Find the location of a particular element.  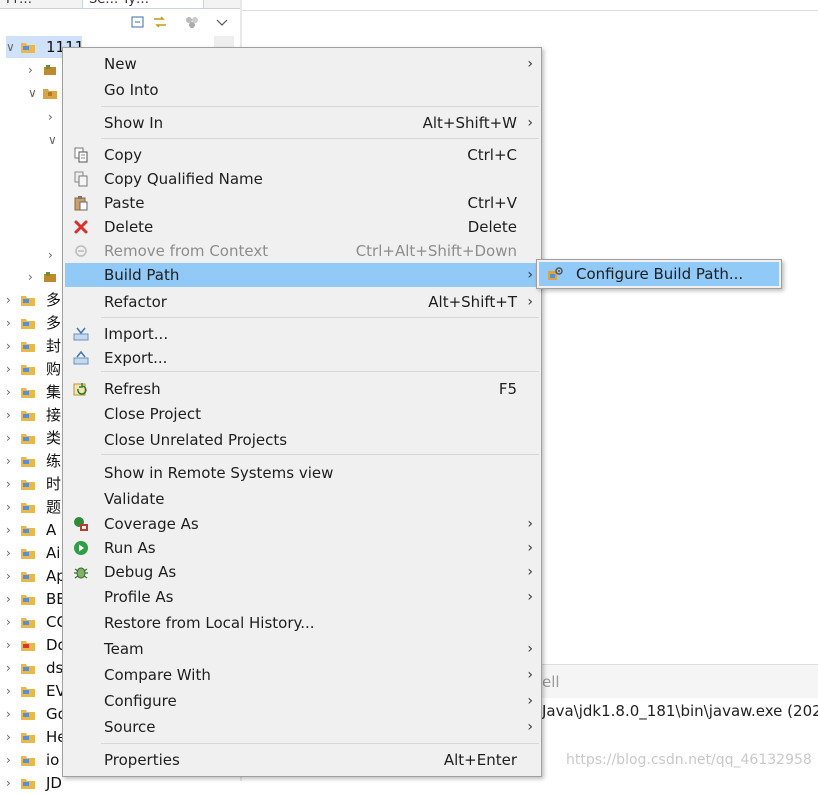

menu-item-close-unrelated-projects: Close Unrelated Projects is located at coordinates (302, 440).